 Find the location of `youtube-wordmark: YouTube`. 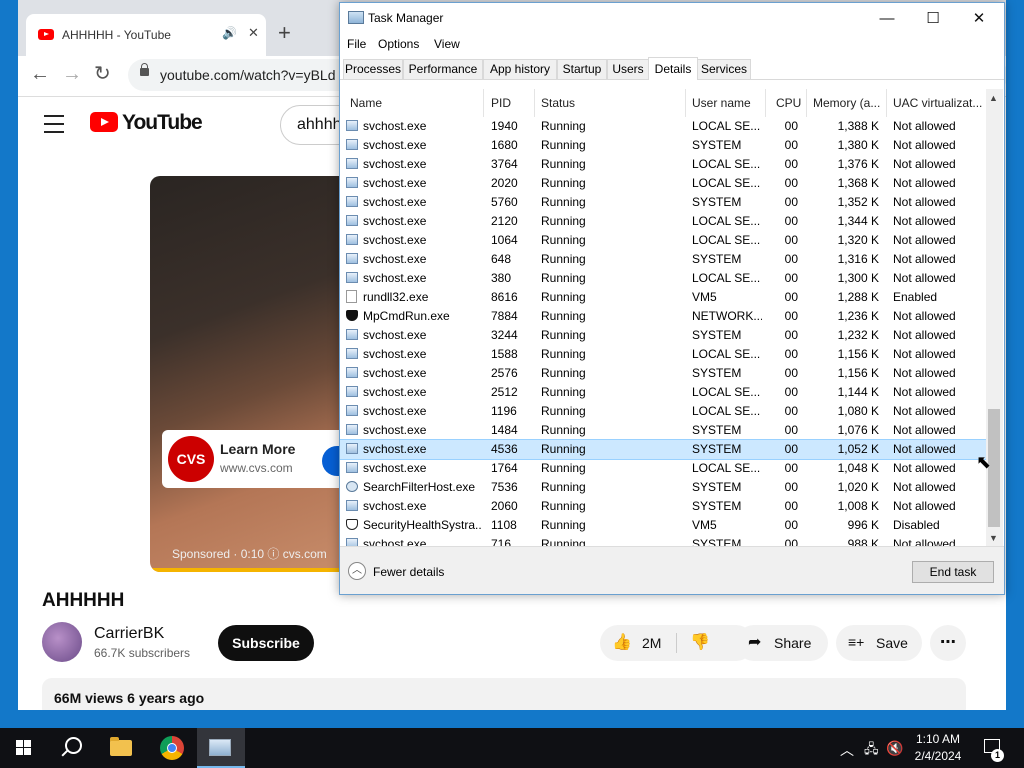

youtube-wordmark: YouTube is located at coordinates (162, 123).